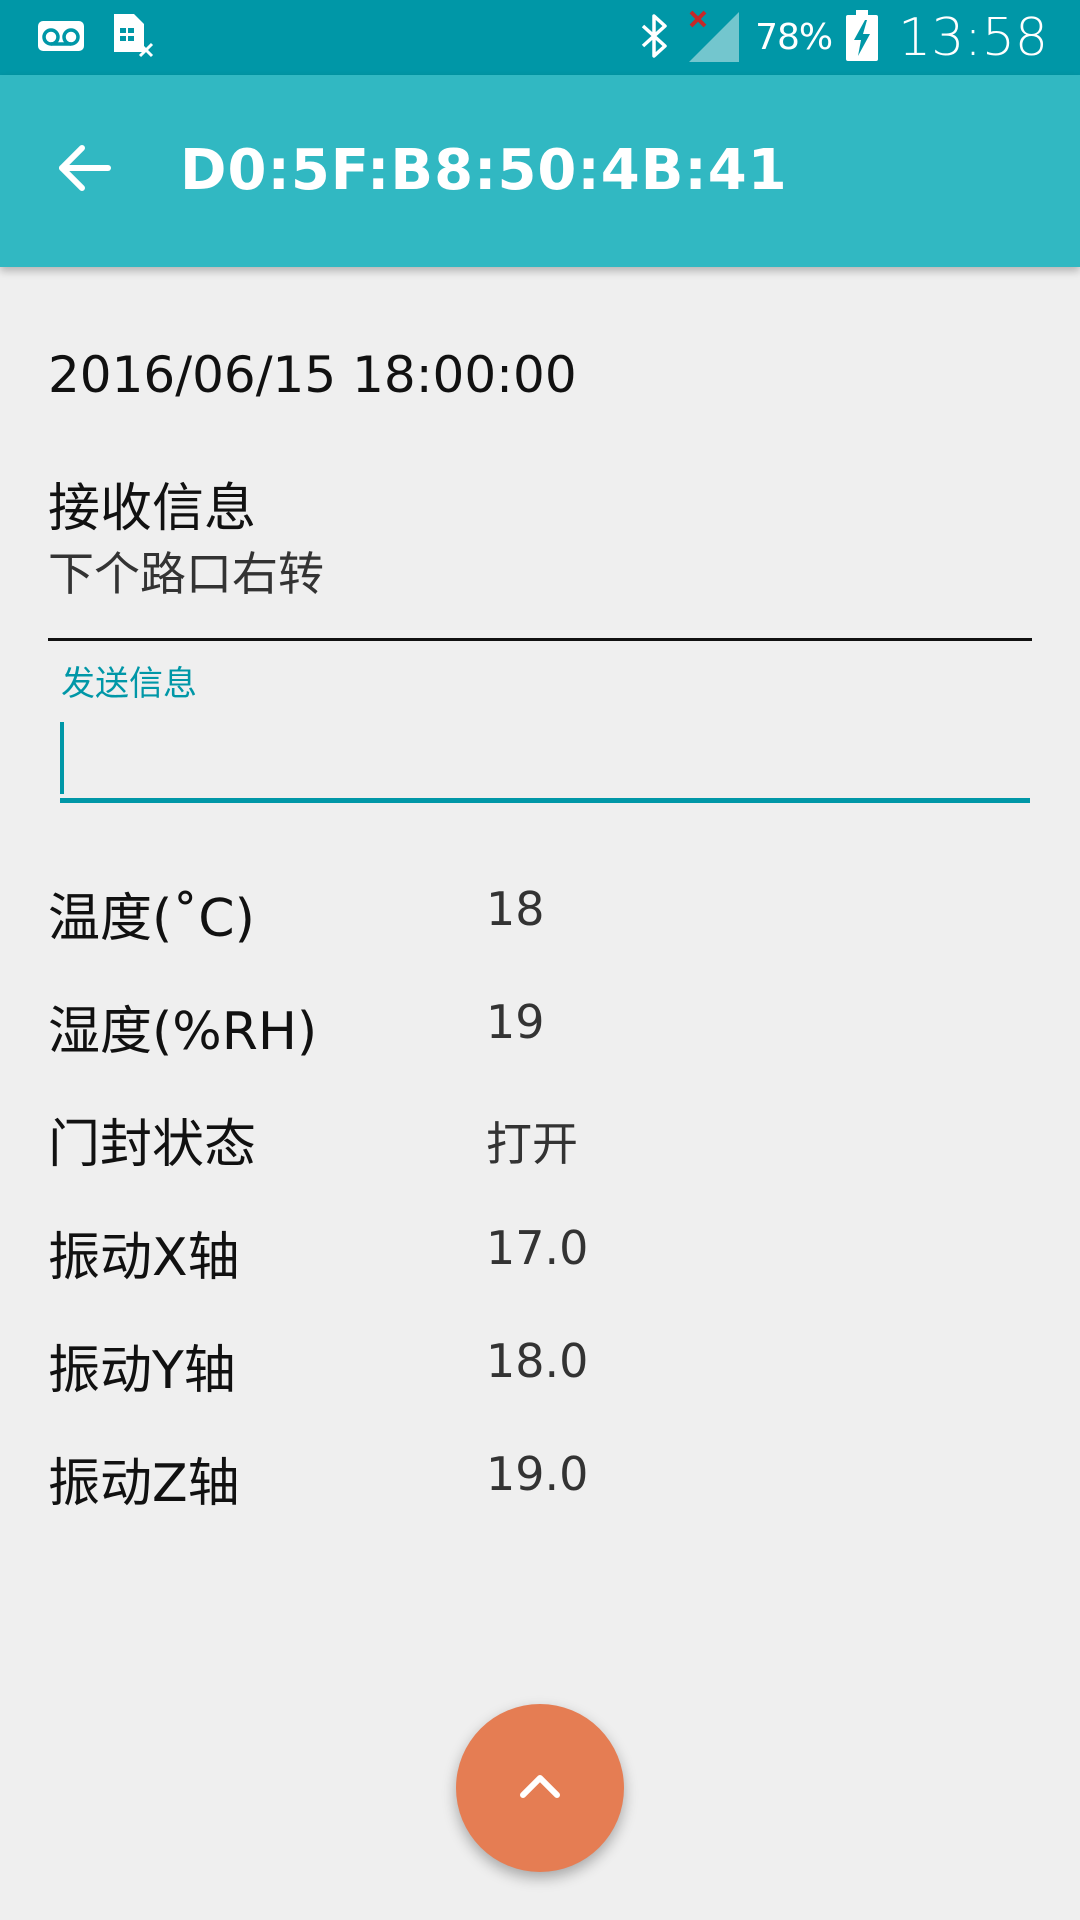  I want to click on chevron-up-icon, so click(540, 1788).